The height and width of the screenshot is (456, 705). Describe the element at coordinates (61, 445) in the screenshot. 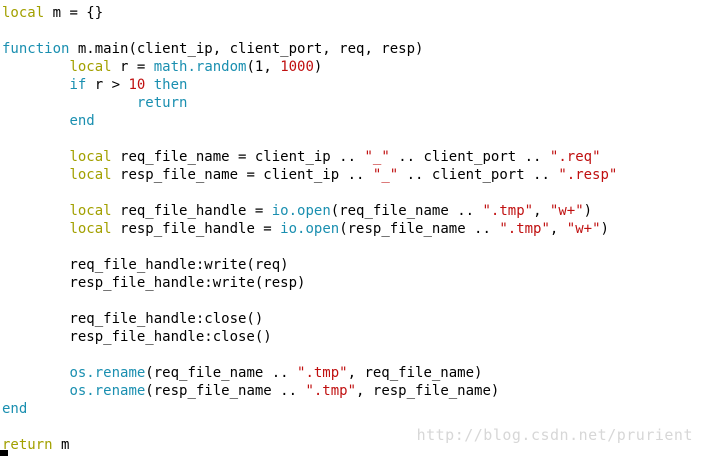

I see `code-token: m` at that location.